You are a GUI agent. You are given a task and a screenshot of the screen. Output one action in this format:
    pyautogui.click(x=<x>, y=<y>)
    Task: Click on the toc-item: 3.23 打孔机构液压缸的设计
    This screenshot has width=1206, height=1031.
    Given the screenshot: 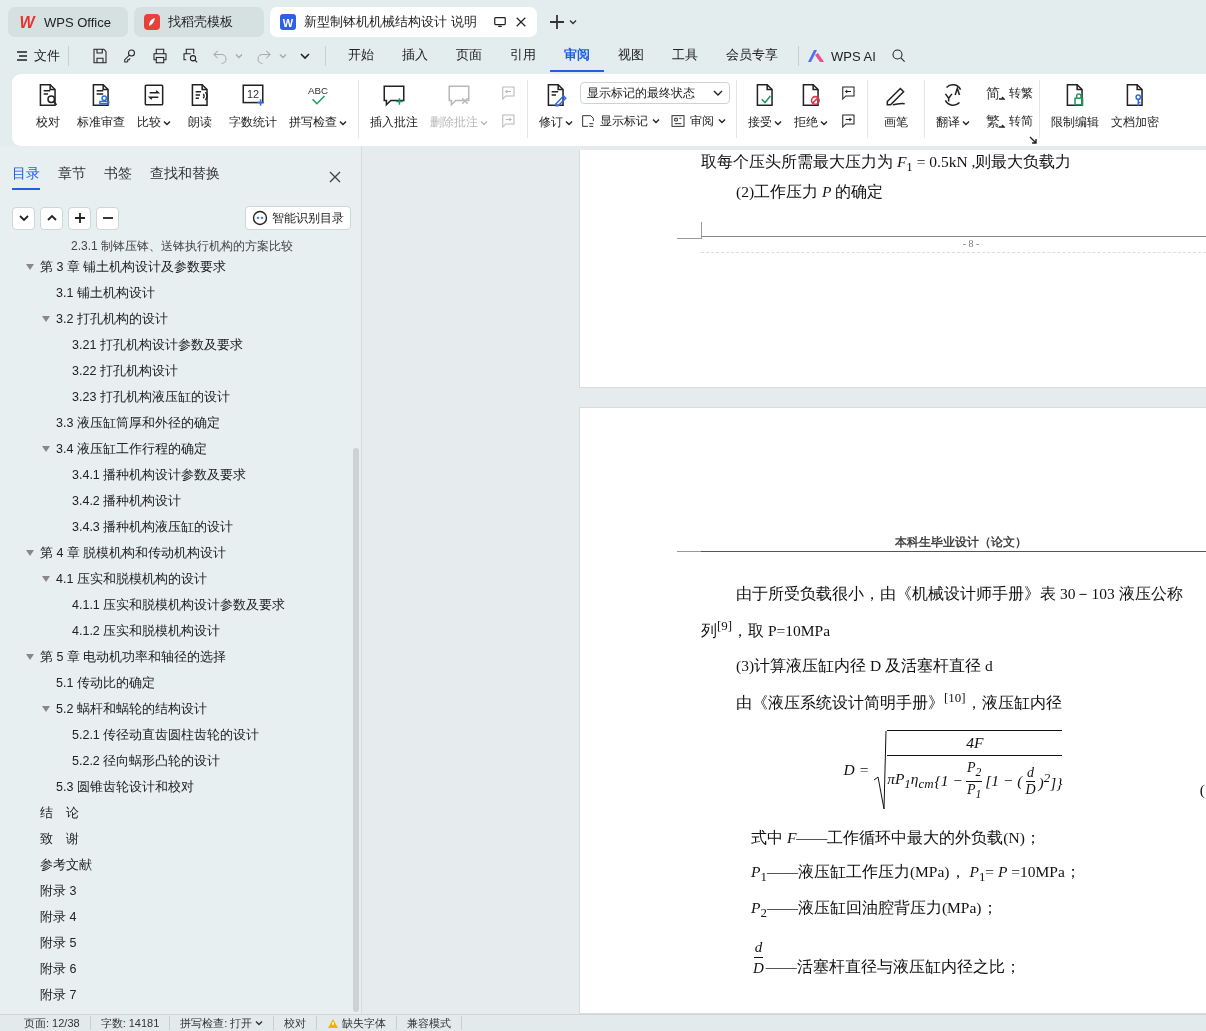 What is the action you would take?
    pyautogui.click(x=151, y=397)
    